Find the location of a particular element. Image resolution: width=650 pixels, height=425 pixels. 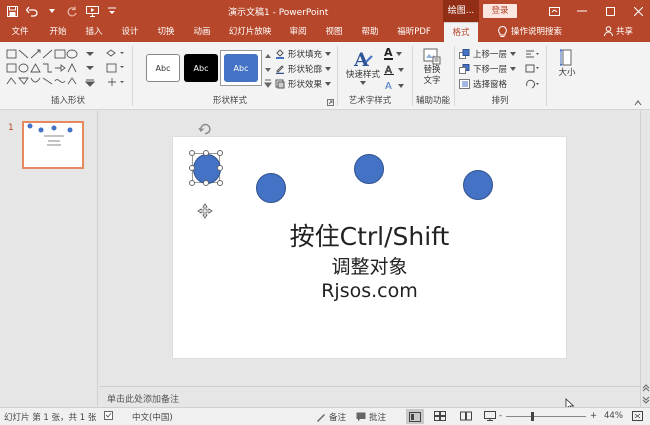

text-fill-button: A is located at coordinates (393, 53).